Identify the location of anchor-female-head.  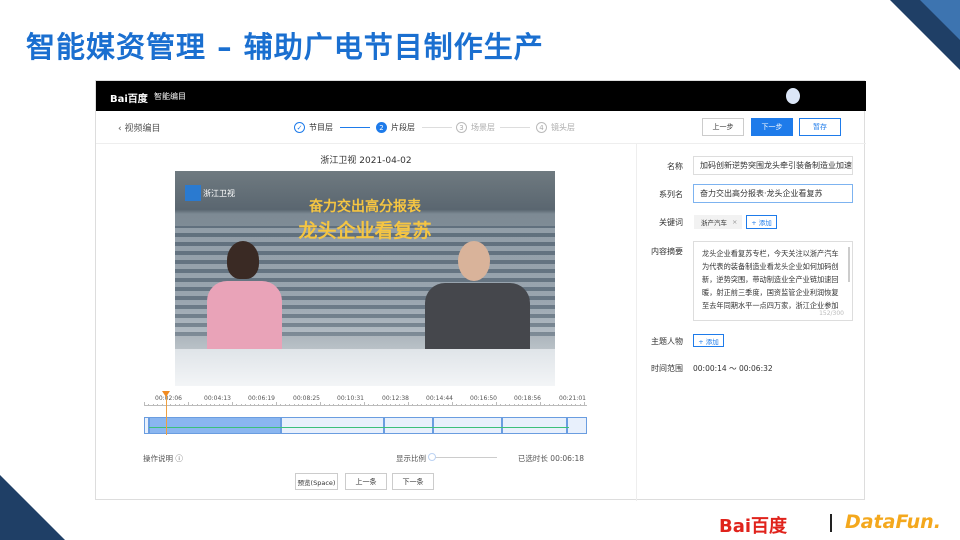
(243, 260).